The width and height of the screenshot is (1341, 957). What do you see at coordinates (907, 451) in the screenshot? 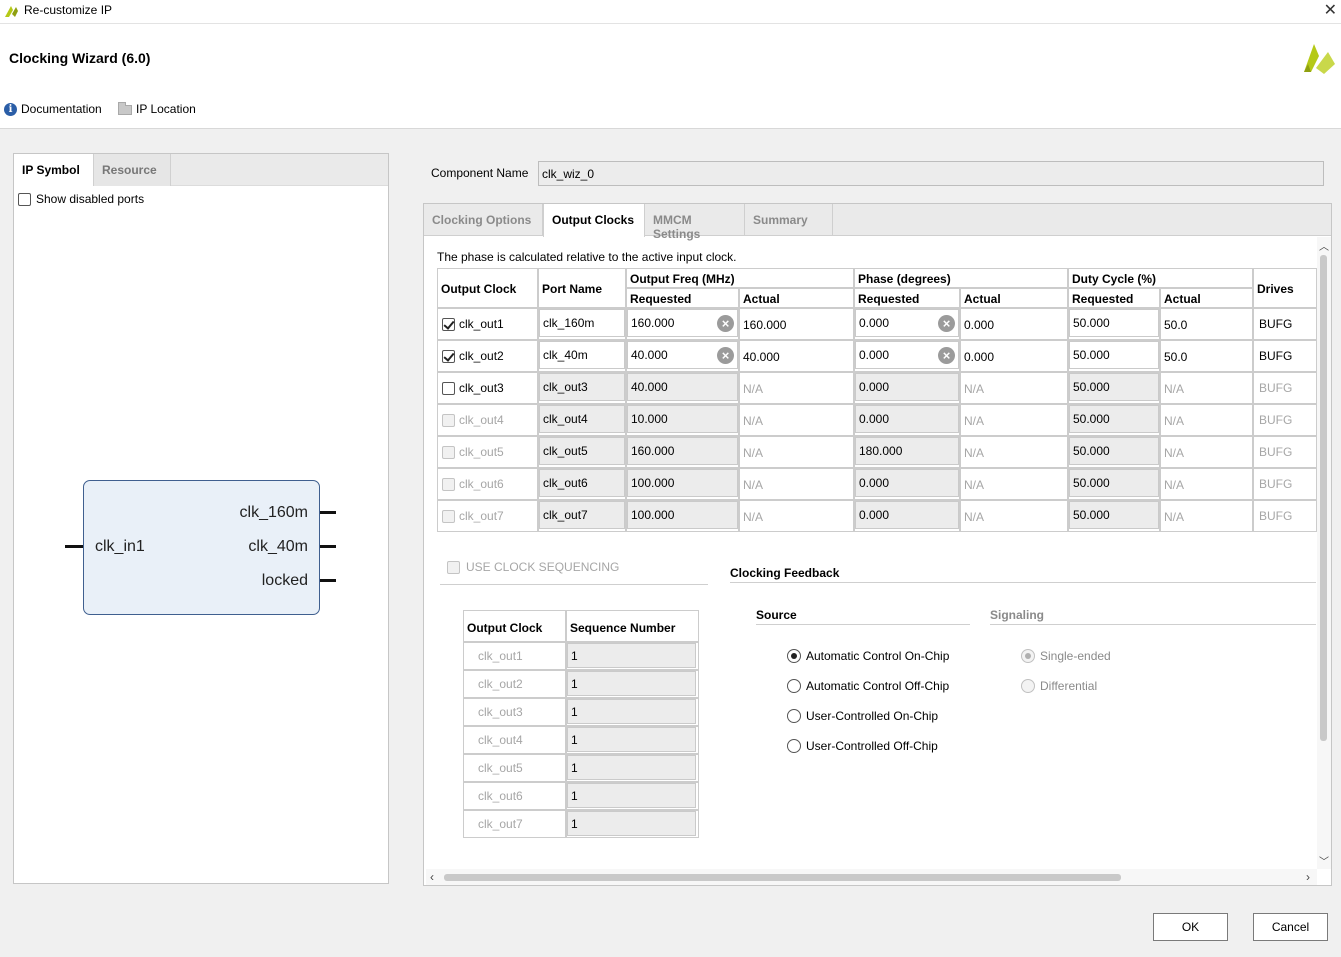
I see `phase-requested-input: 180.000` at bounding box center [907, 451].